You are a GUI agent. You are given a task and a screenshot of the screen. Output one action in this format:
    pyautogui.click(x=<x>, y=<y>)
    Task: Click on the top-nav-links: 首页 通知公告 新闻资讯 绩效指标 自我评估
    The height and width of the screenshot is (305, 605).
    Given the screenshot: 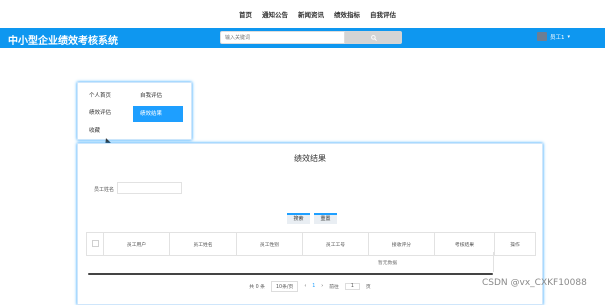 What is the action you would take?
    pyautogui.click(x=317, y=14)
    